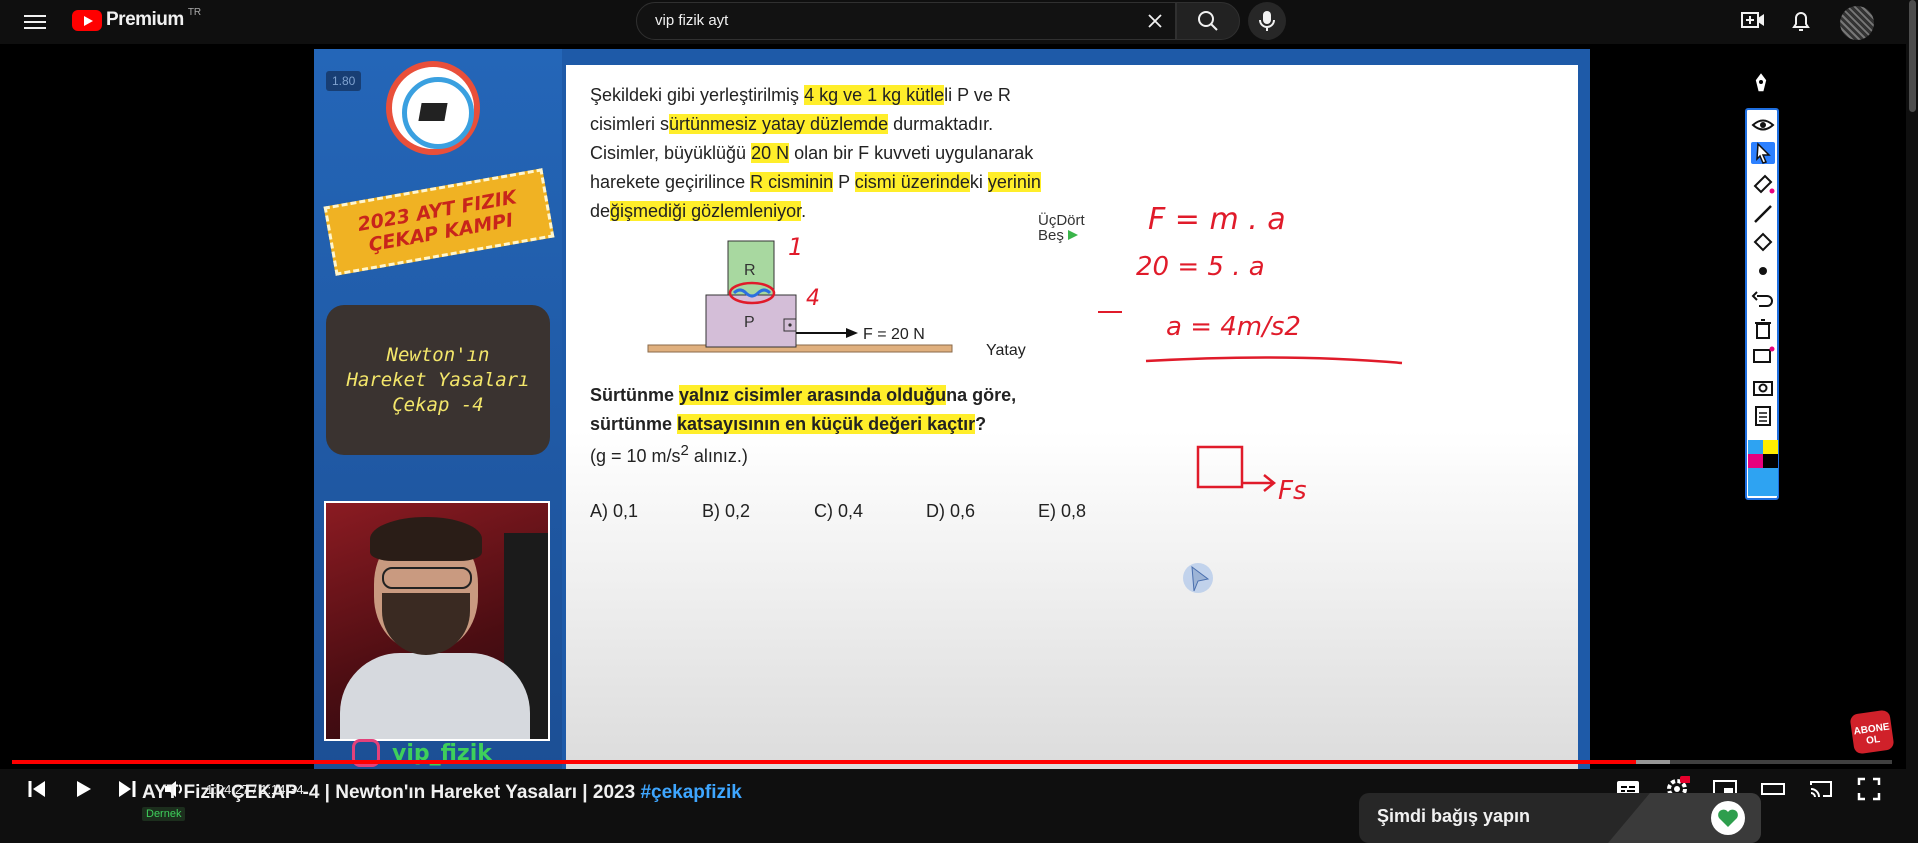  I want to click on eye-icon, so click(1763, 125).